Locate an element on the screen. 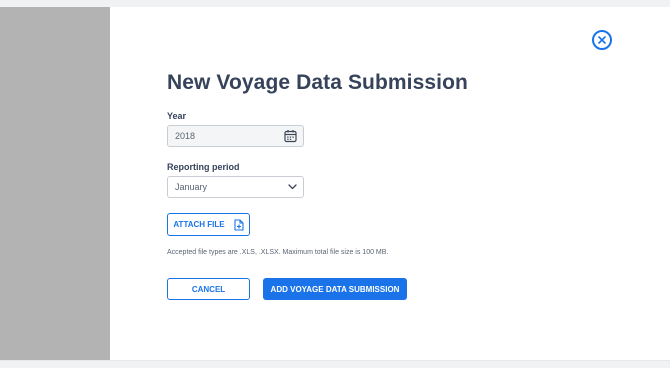  reporting-period-select: January is located at coordinates (235, 187).